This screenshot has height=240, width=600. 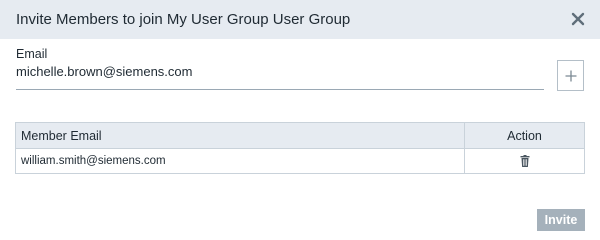 I want to click on close-button, so click(x=578, y=19).